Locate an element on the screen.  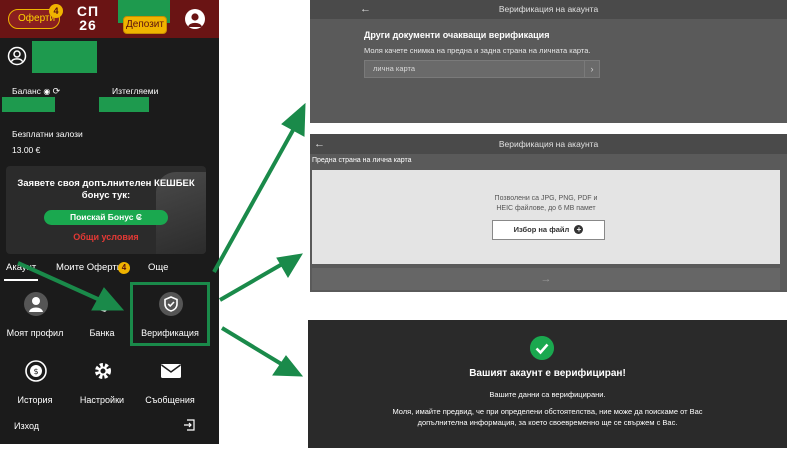
logo-line-2: 26 is located at coordinates (88, 25).